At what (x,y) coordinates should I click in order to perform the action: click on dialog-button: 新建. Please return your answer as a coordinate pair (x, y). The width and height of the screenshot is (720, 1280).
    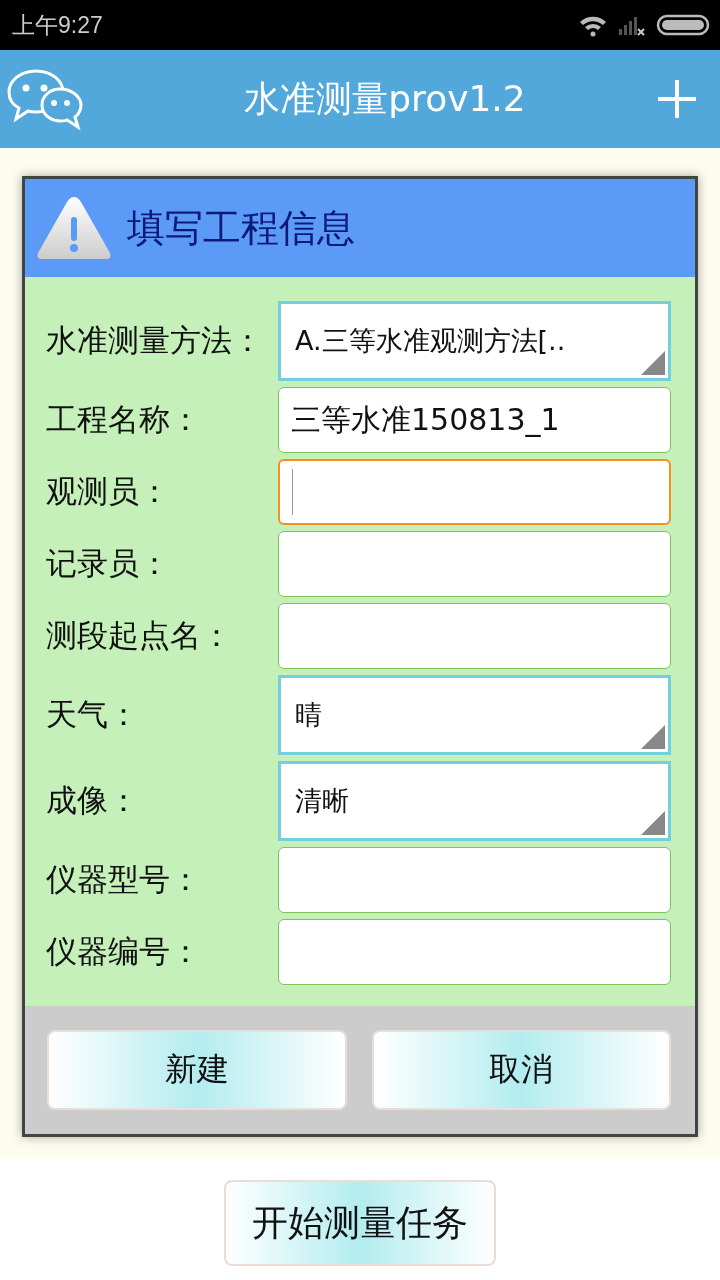
    Looking at the image, I should click on (197, 1070).